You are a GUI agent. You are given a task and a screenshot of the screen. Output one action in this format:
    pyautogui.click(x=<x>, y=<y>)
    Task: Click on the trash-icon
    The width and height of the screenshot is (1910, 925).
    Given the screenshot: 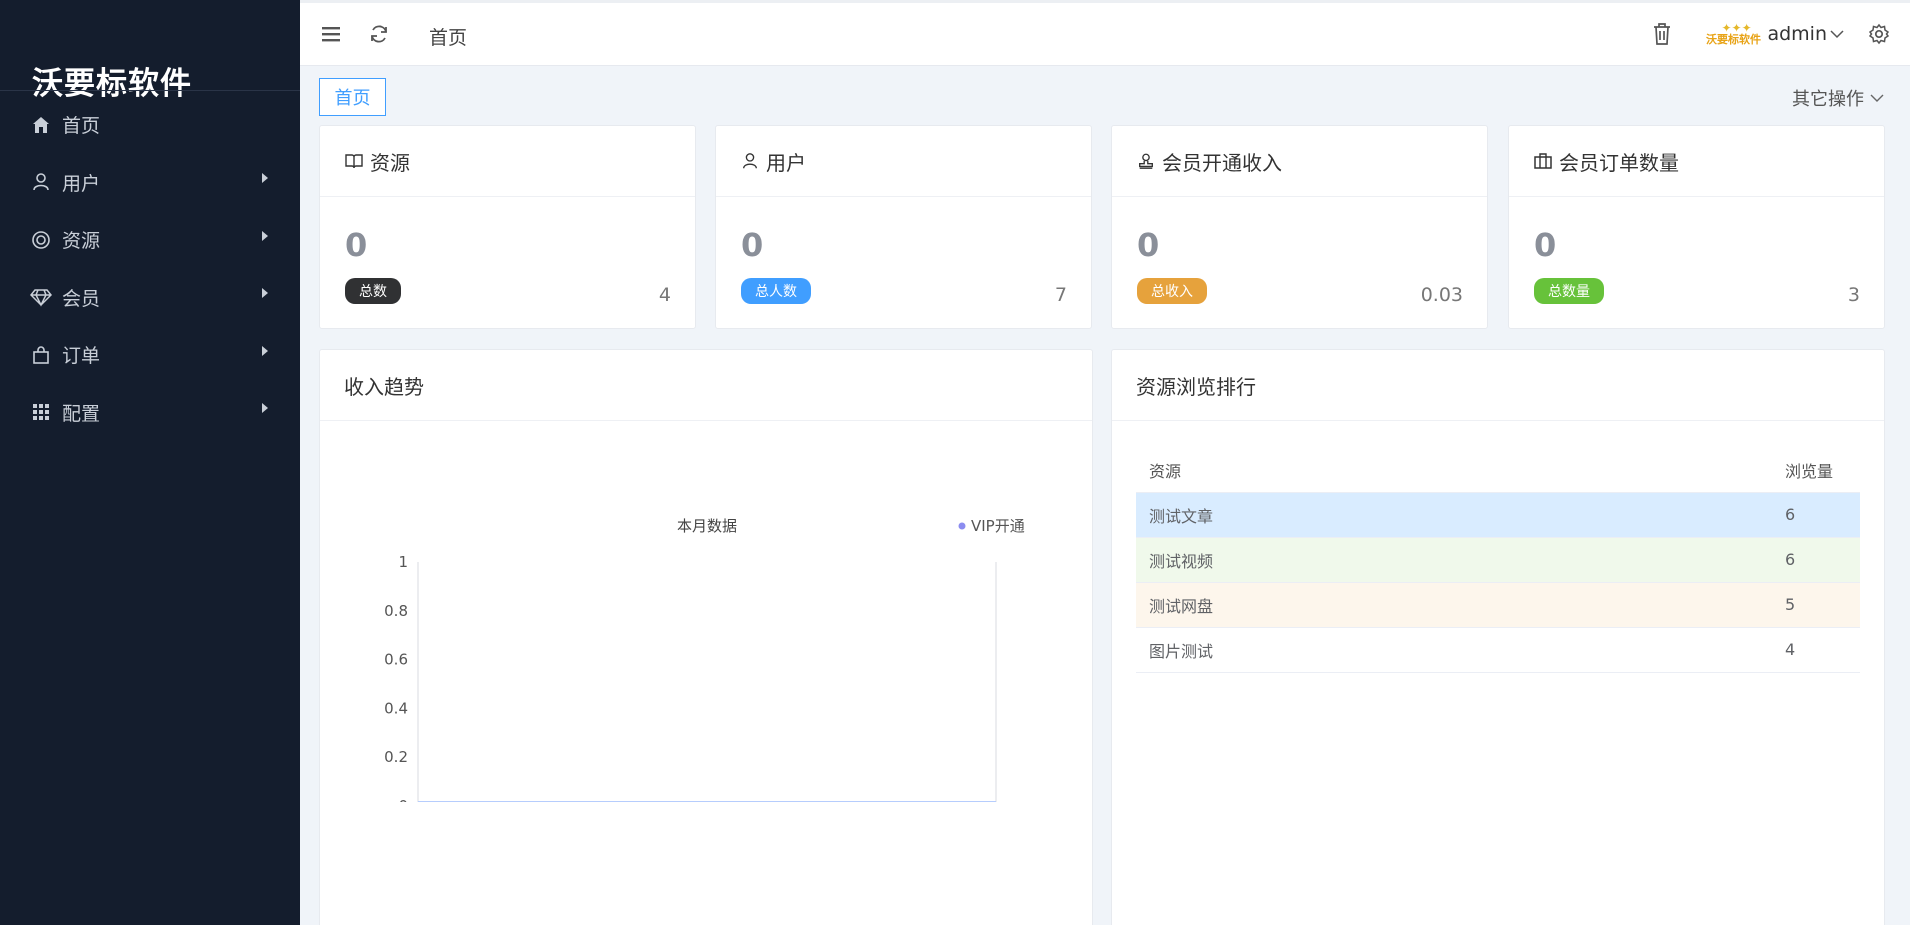 What is the action you would take?
    pyautogui.click(x=1662, y=34)
    